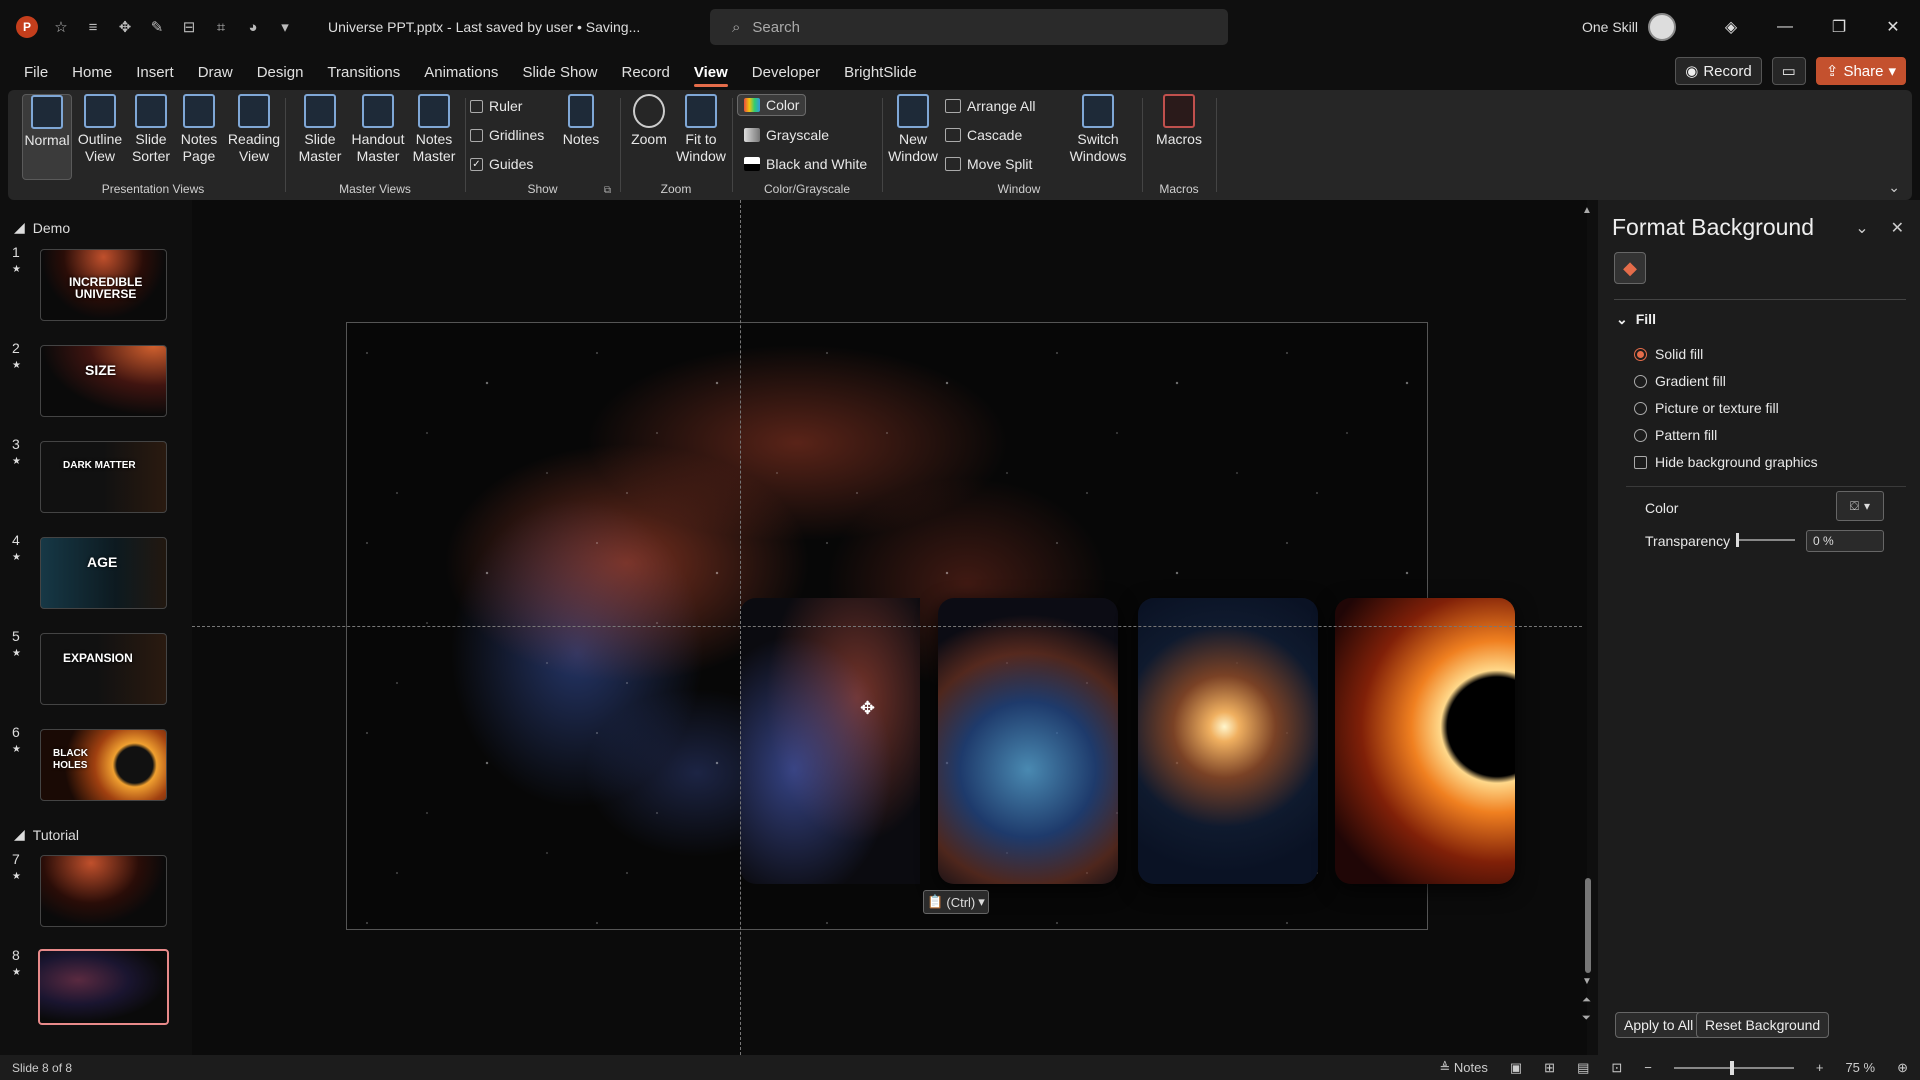 This screenshot has width=1920, height=1080. What do you see at coordinates (103, 573) in the screenshot?
I see `slide-thumbnail: AGE` at bounding box center [103, 573].